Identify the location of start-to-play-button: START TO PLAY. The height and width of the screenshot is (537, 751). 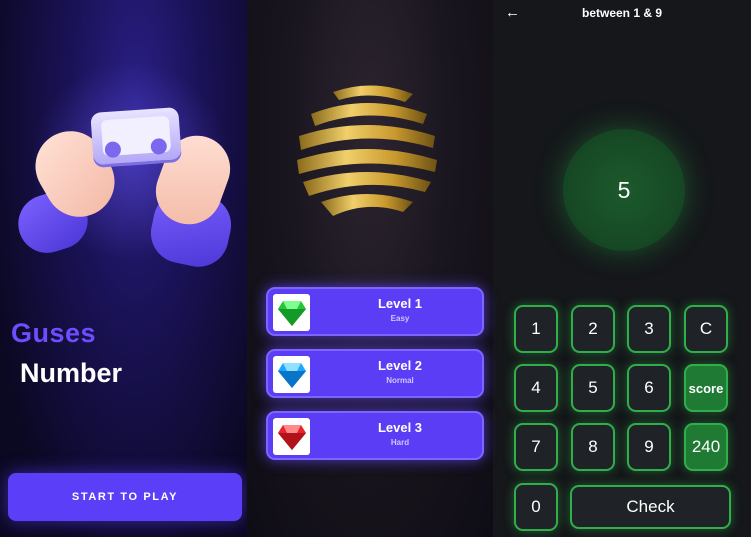
(125, 497).